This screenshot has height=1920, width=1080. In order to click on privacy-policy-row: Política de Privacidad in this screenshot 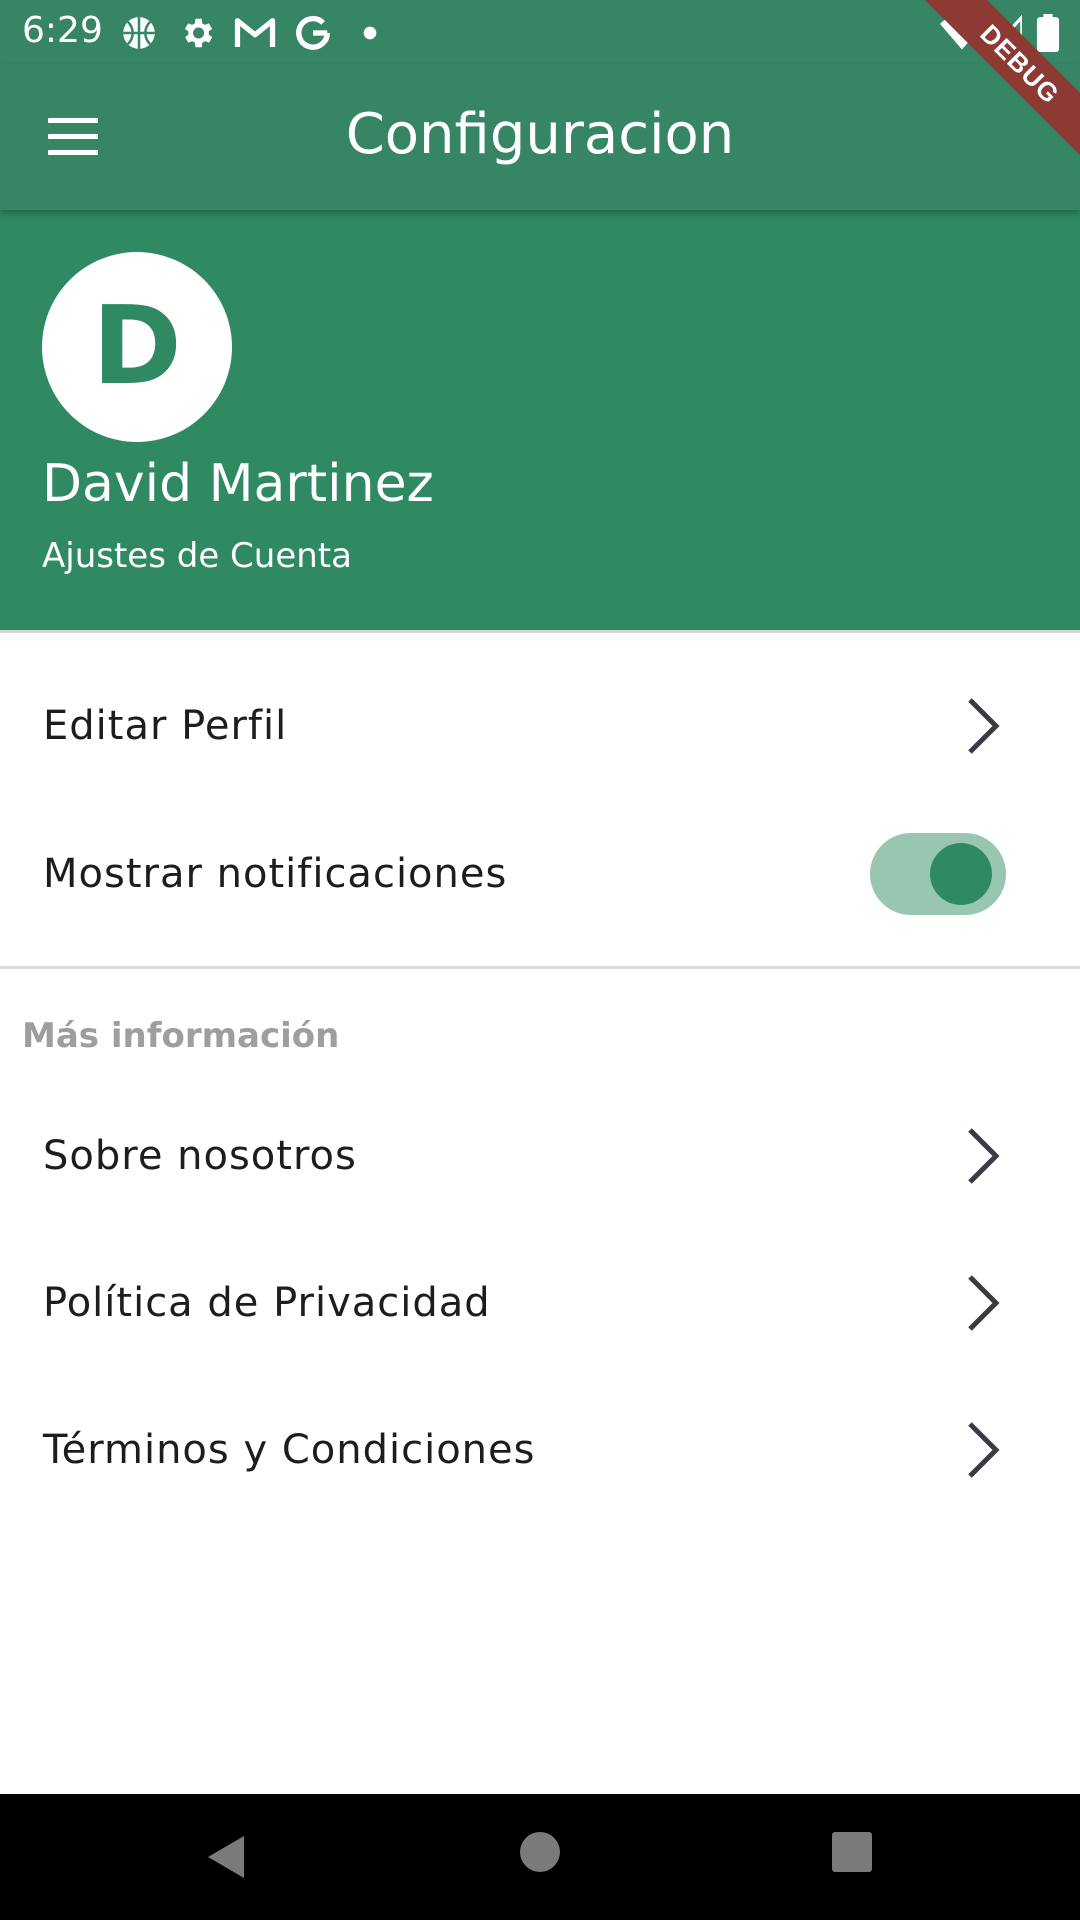, I will do `click(540, 1303)`.